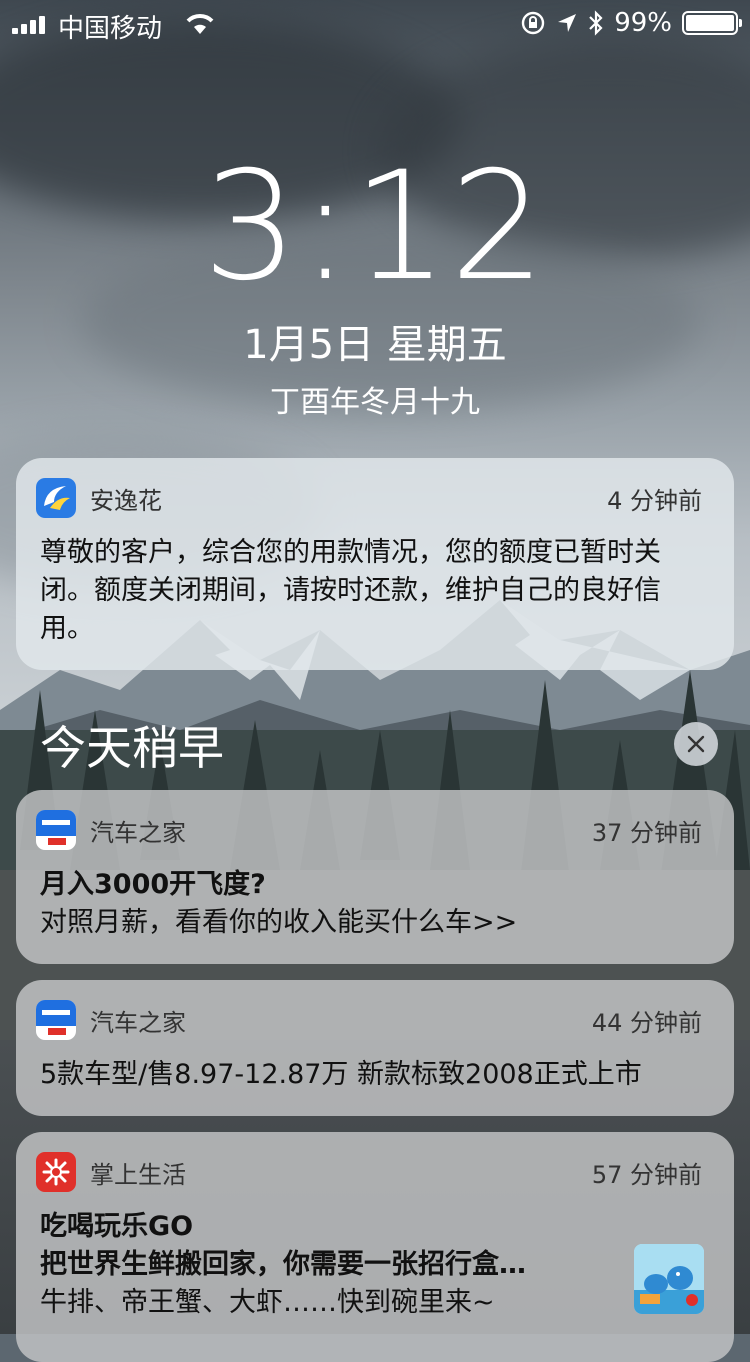 This screenshot has height=1362, width=750. What do you see at coordinates (117, 1226) in the screenshot?
I see `notification-title: 吃喝玩乐GO` at bounding box center [117, 1226].